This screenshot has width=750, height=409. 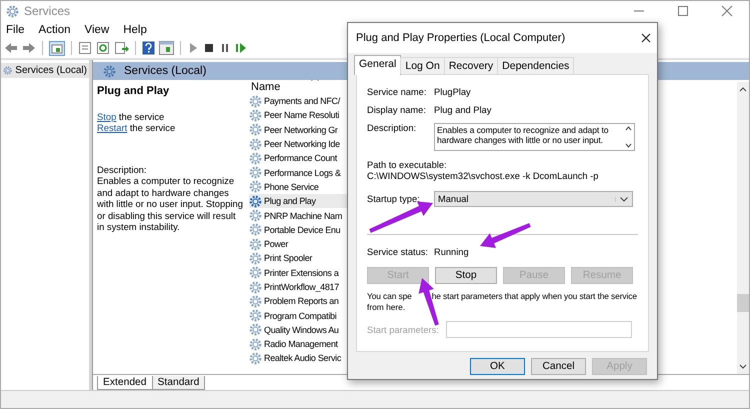 I want to click on path-value: C:\WINDOWS\system32\svchost.exe -k DcomLaunch -p, so click(x=483, y=176).